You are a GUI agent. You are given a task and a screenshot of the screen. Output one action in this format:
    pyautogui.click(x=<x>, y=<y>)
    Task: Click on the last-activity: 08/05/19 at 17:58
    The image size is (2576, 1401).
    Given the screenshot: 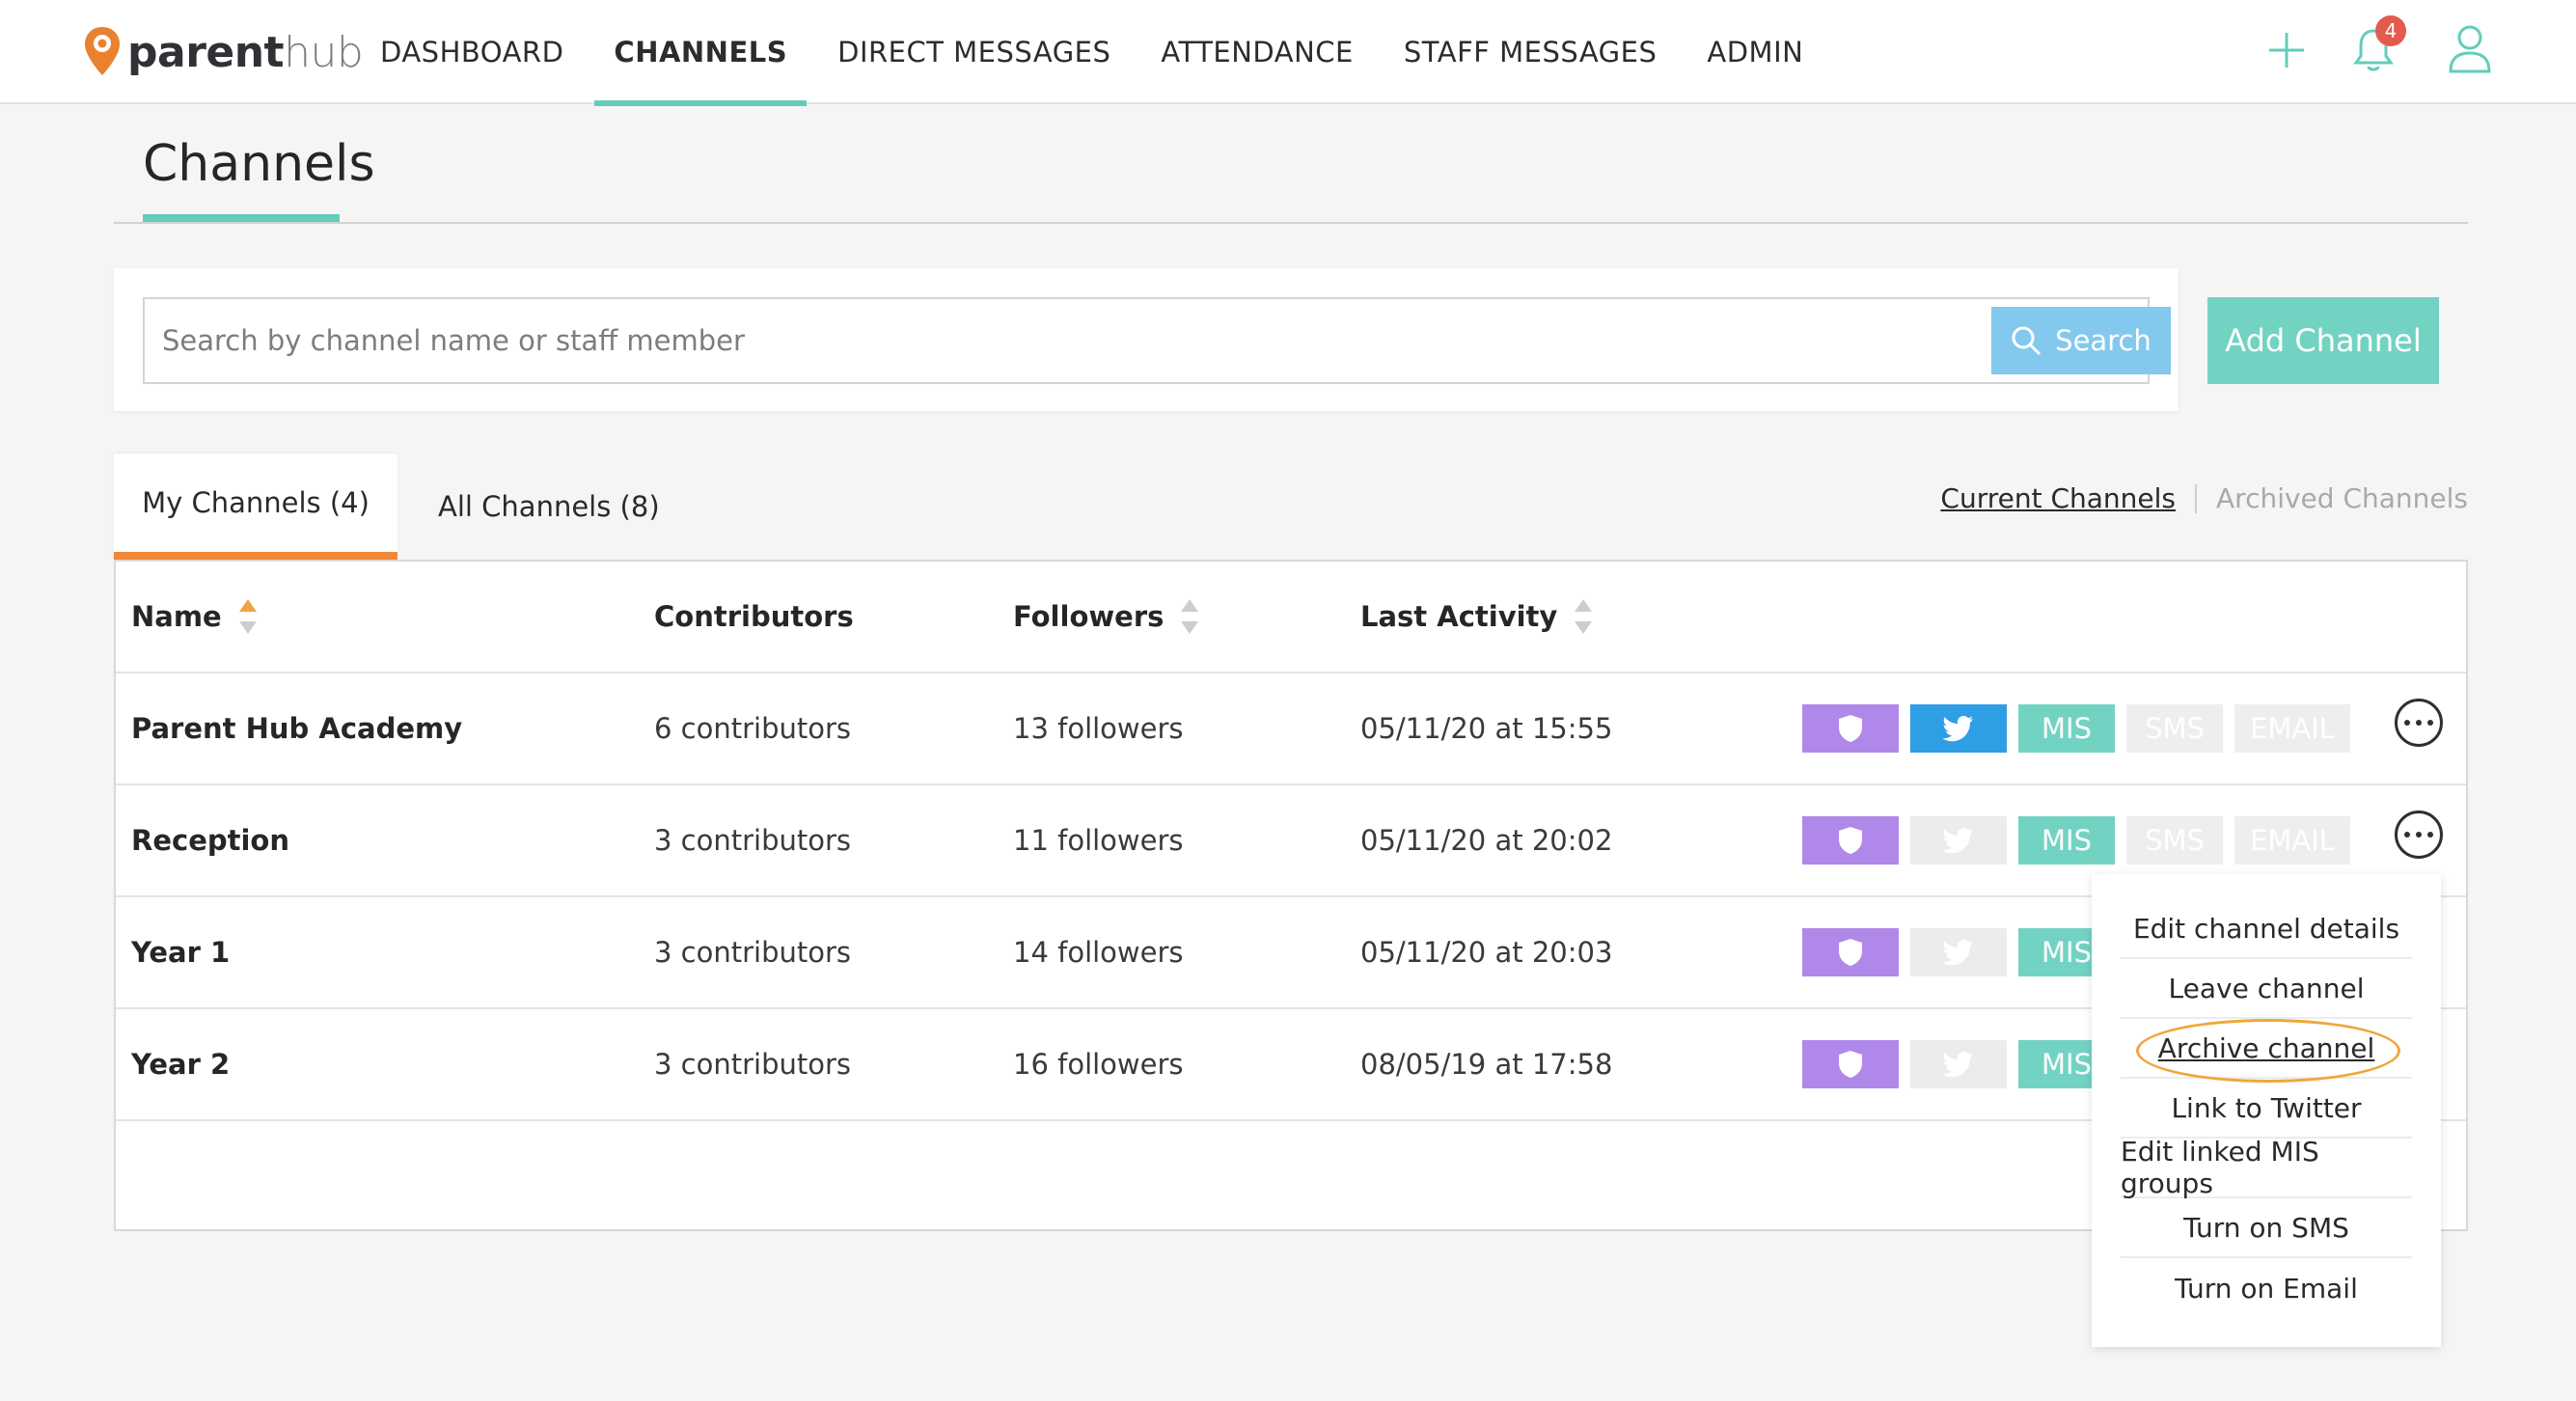 What is the action you would take?
    pyautogui.click(x=1486, y=1064)
    